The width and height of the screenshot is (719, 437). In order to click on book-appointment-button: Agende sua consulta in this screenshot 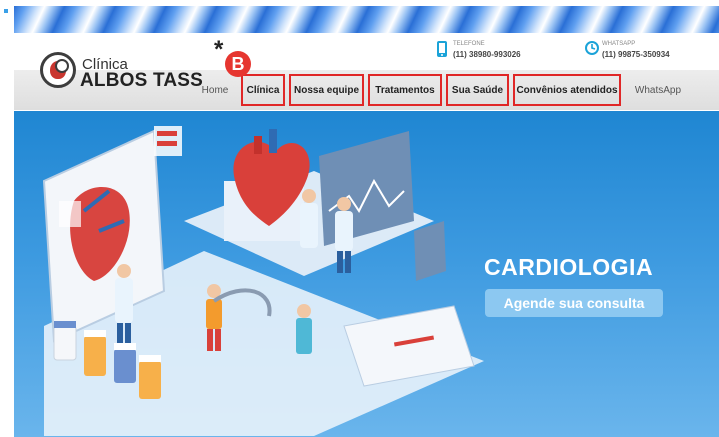, I will do `click(574, 303)`.